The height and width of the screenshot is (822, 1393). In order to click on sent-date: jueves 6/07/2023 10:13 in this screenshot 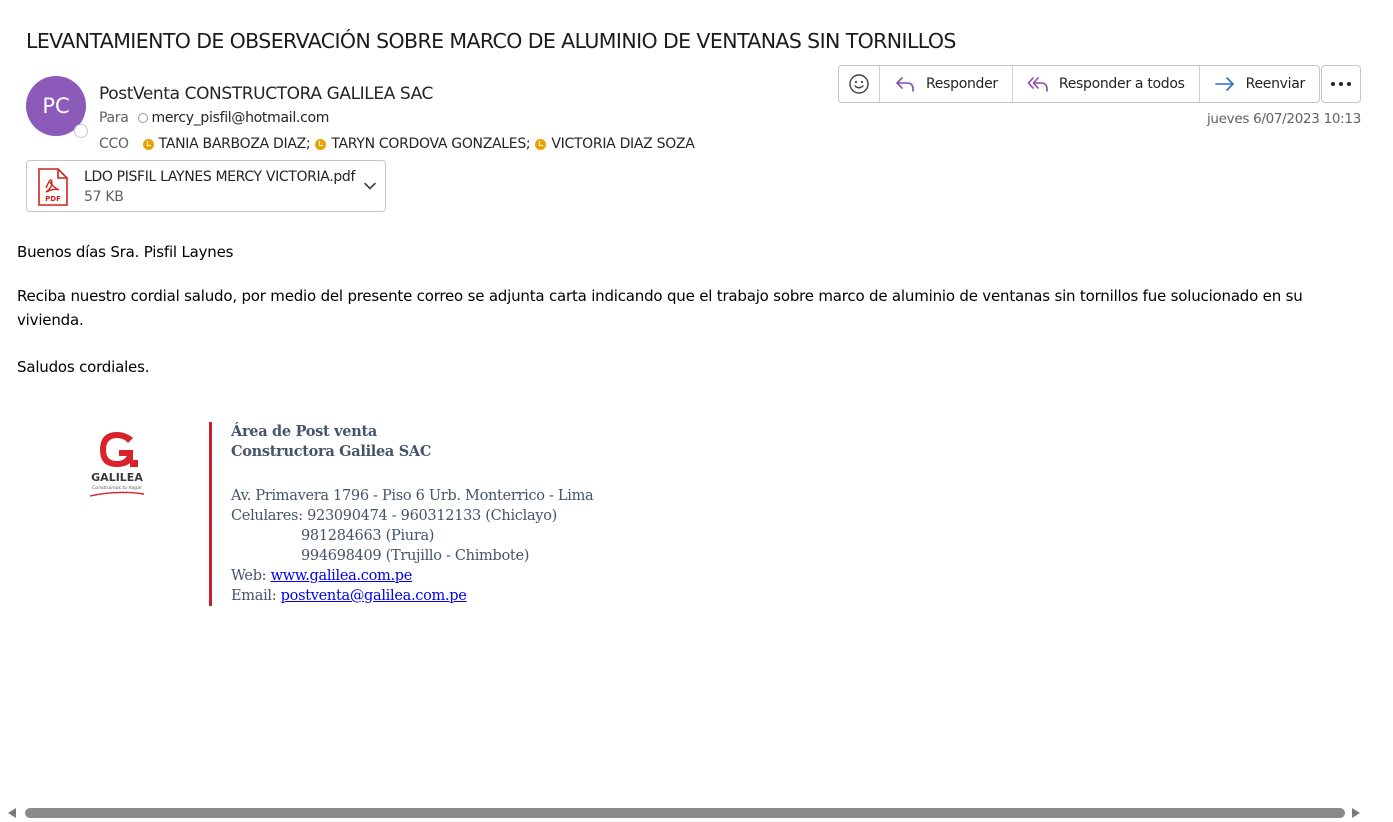, I will do `click(1283, 119)`.